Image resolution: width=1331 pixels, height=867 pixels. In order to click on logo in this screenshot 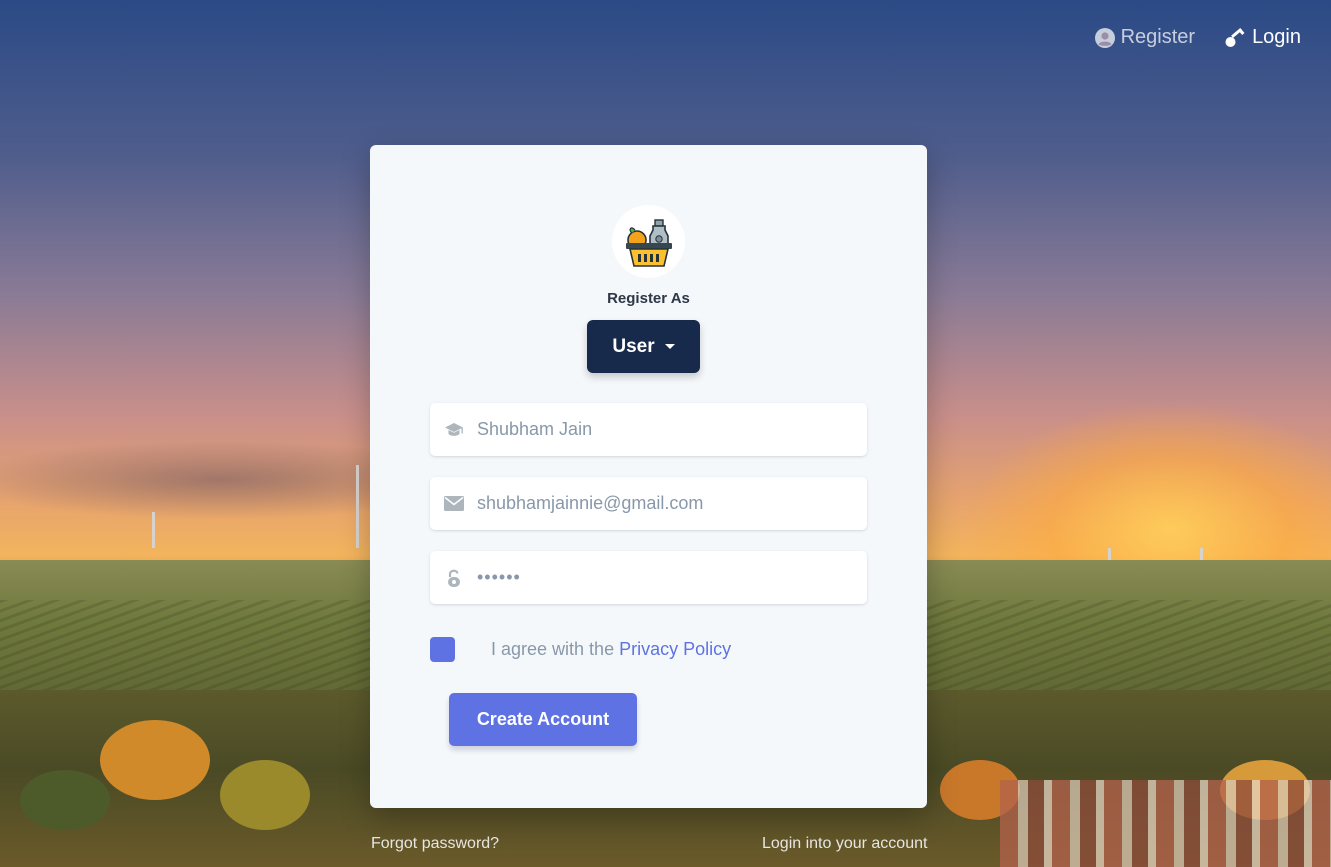, I will do `click(648, 241)`.